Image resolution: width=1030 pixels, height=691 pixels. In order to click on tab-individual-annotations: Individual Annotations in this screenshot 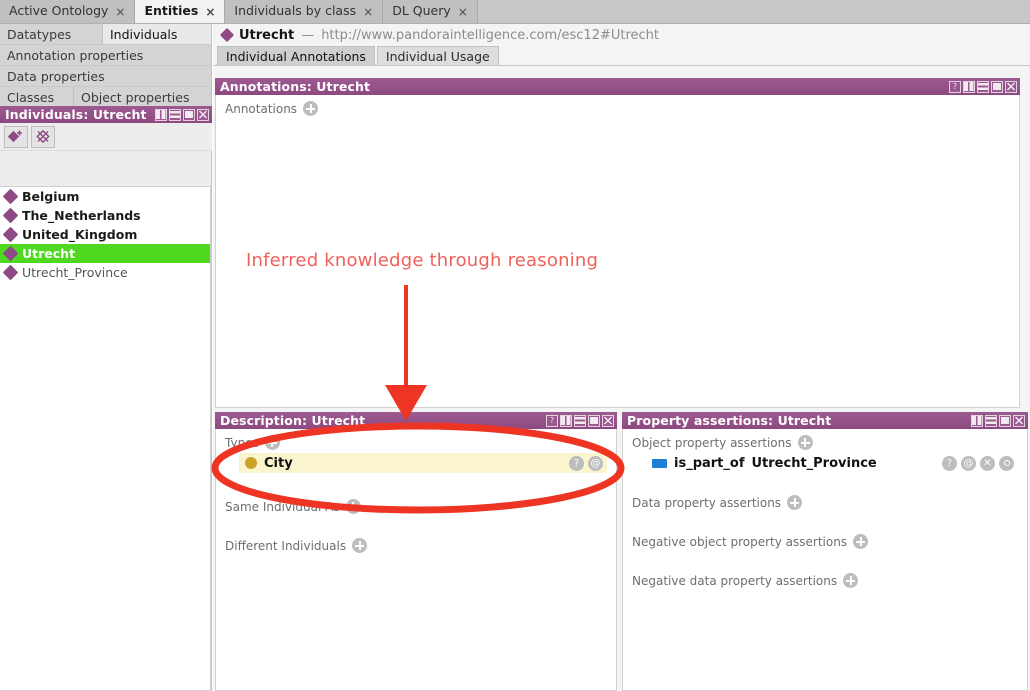, I will do `click(296, 55)`.